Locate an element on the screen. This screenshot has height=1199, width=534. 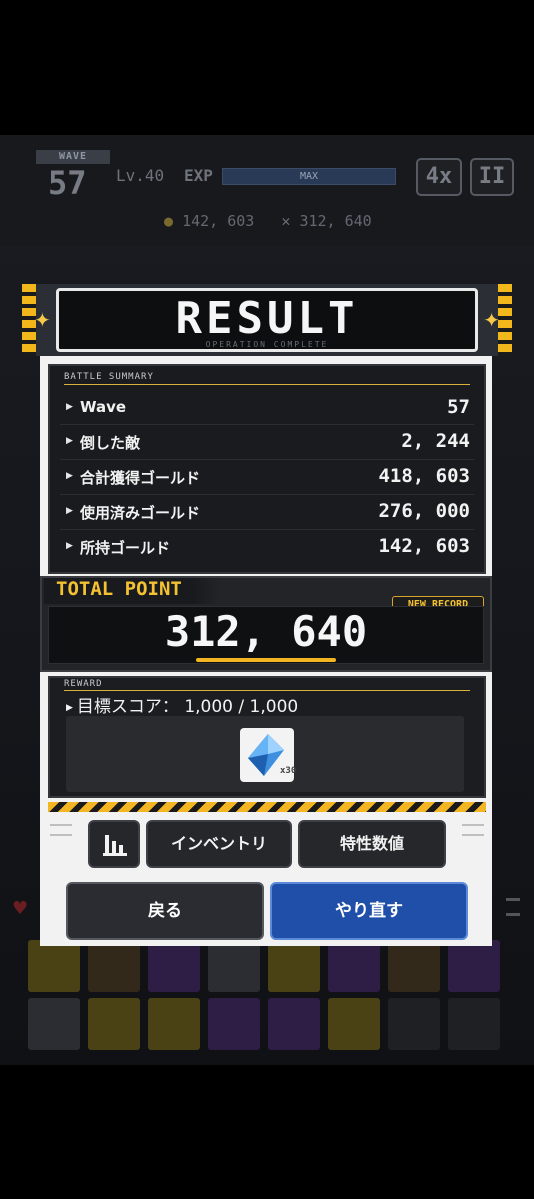
summary-row-label: 使用済みゴールド is located at coordinates (140, 513).